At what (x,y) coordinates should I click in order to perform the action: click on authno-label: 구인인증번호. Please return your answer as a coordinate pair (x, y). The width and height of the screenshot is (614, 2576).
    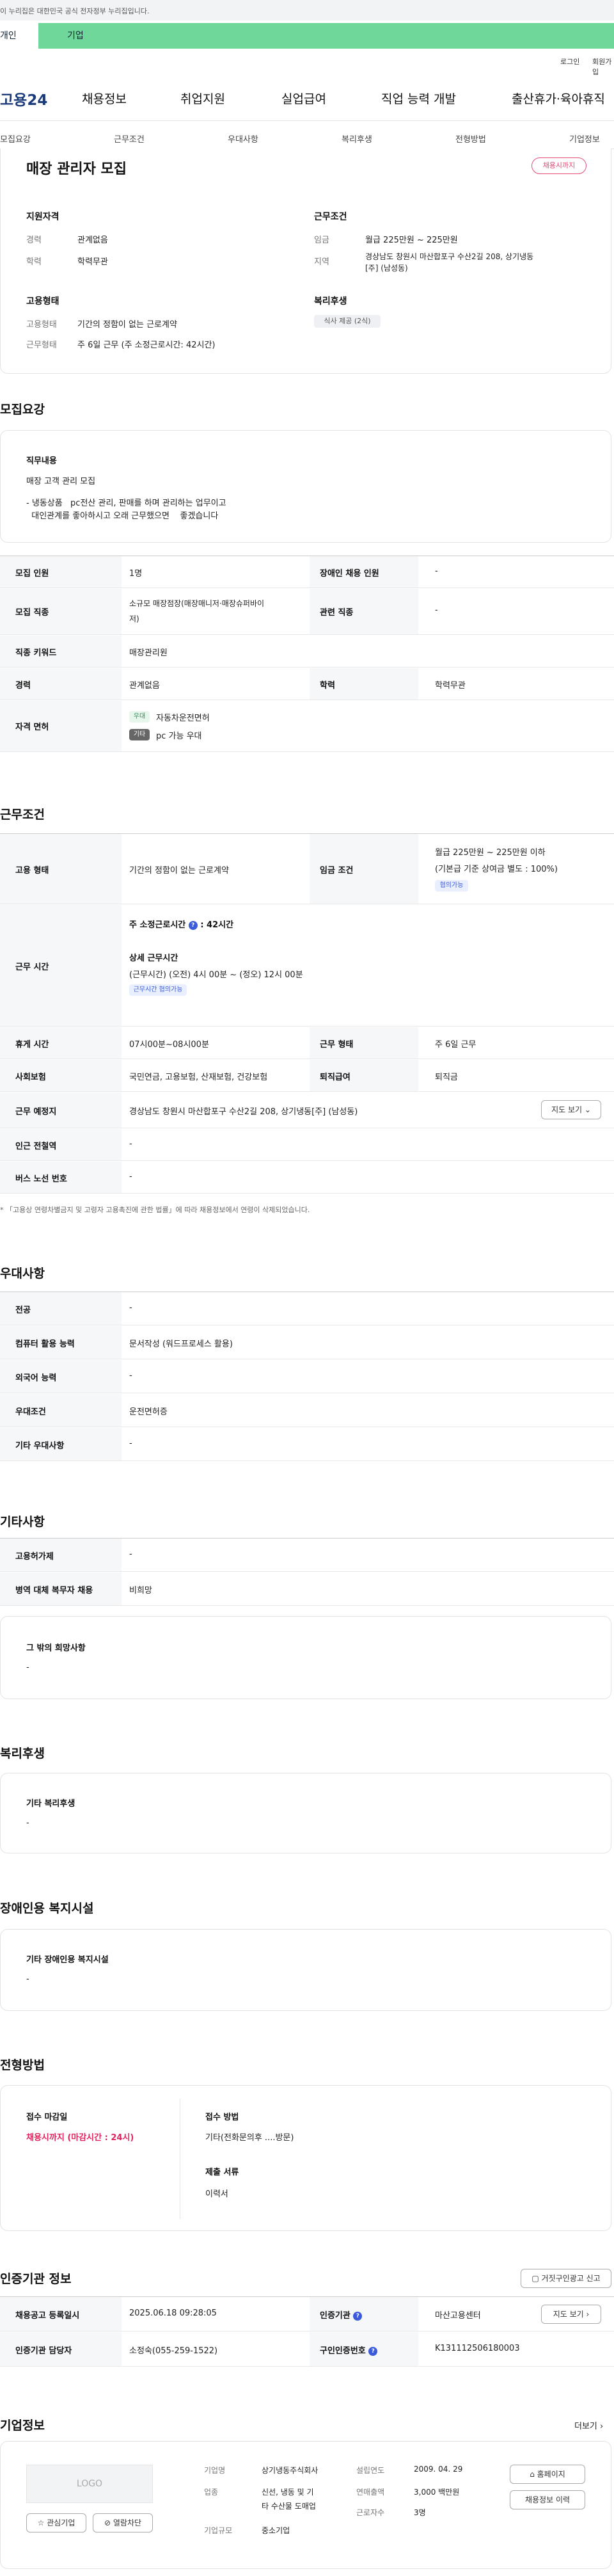
    Looking at the image, I should click on (343, 2351).